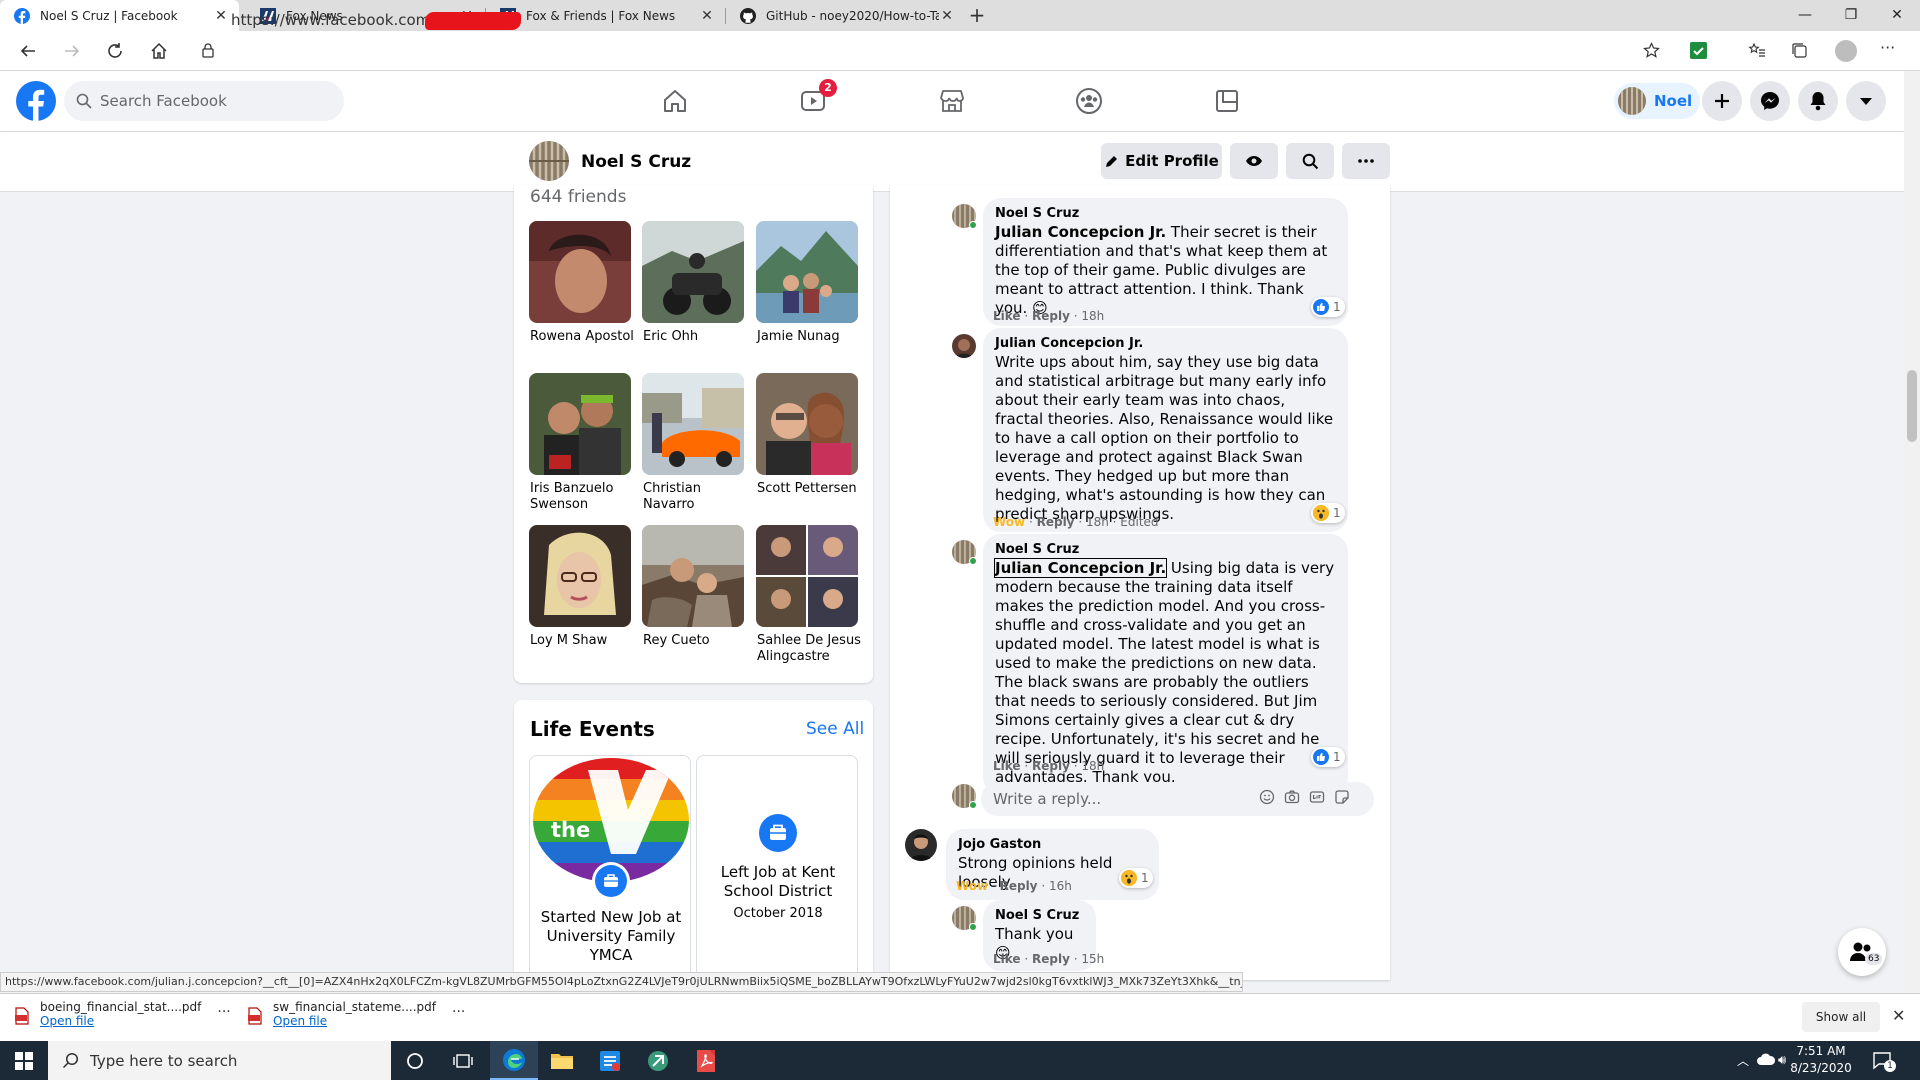  What do you see at coordinates (119, 15) in the screenshot?
I see `tab-facebook: Noel S Cruz | Facebook ✕` at bounding box center [119, 15].